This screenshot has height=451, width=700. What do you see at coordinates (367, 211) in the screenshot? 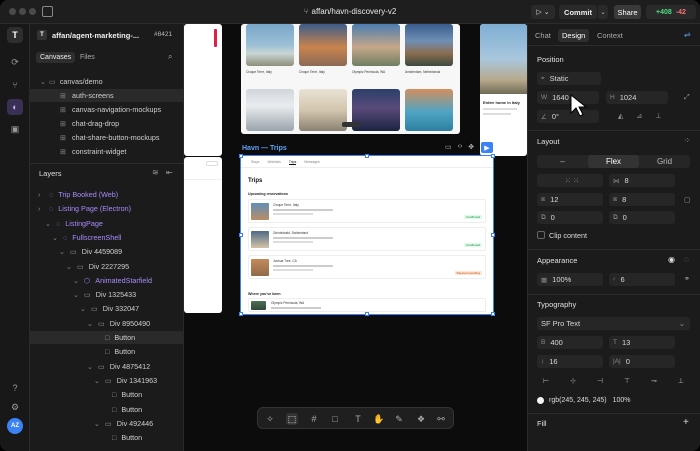
I see `reservation-card: Cinque Terre, Italy Confirmed` at bounding box center [367, 211].